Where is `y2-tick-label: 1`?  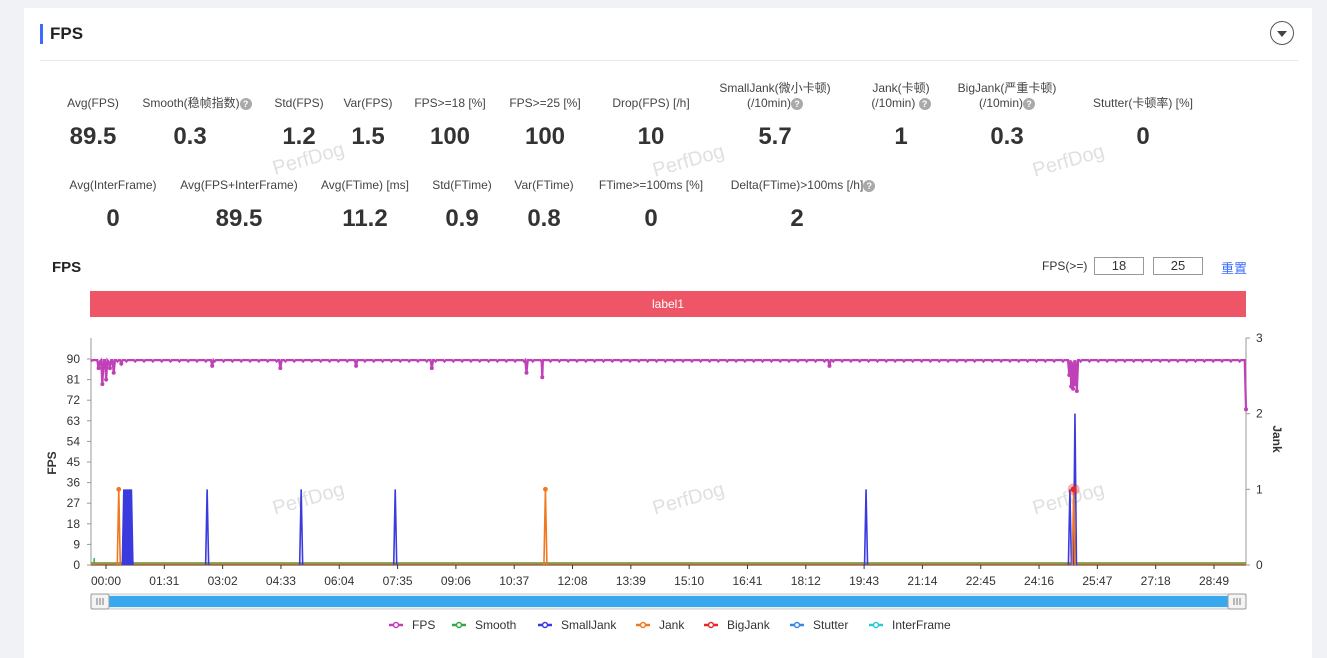
y2-tick-label: 1 is located at coordinates (1259, 489).